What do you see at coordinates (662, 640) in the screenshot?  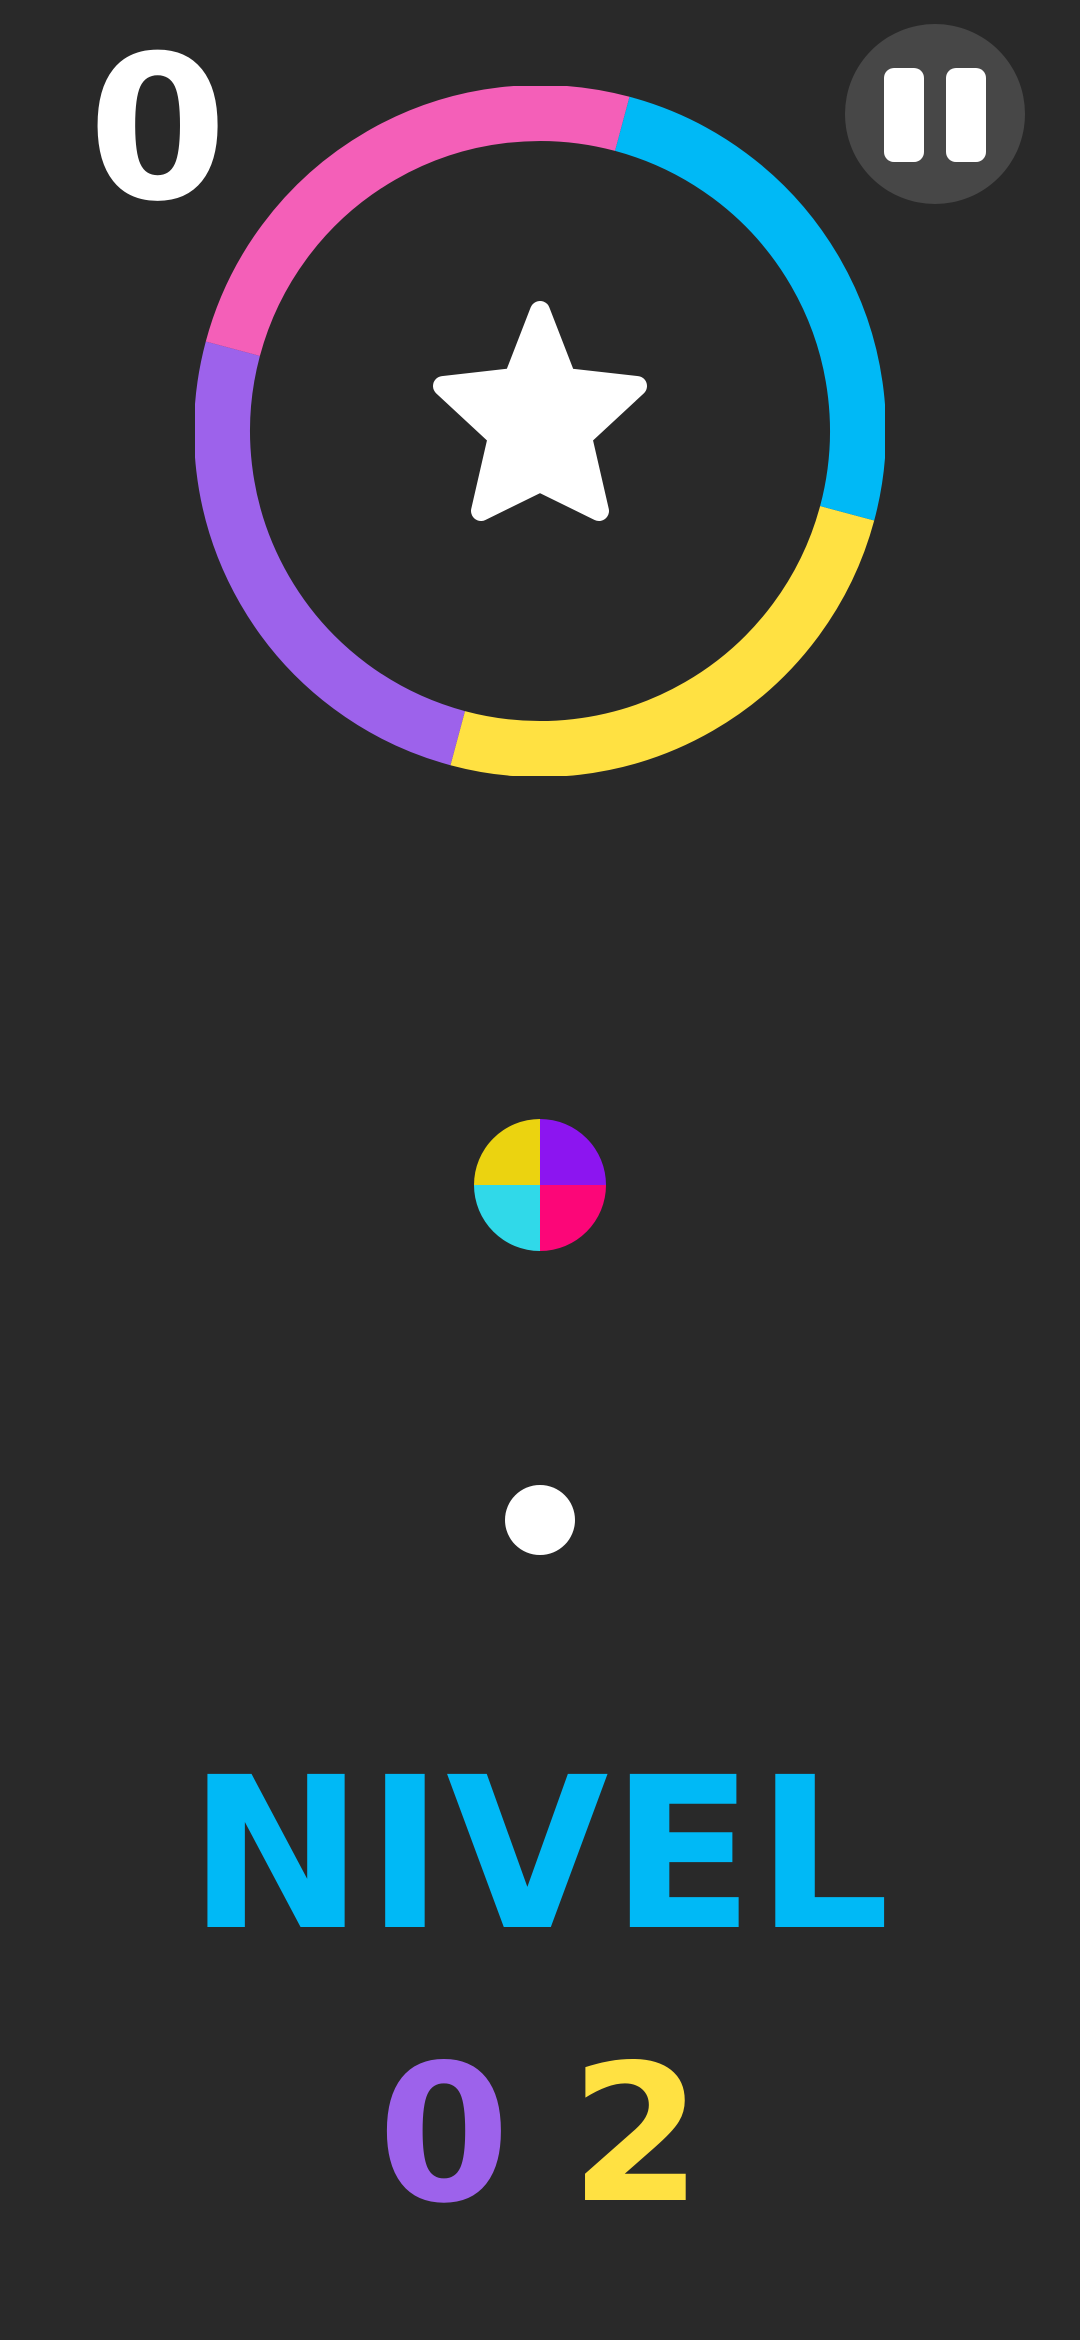 I see `ring-segment-yellow` at bounding box center [662, 640].